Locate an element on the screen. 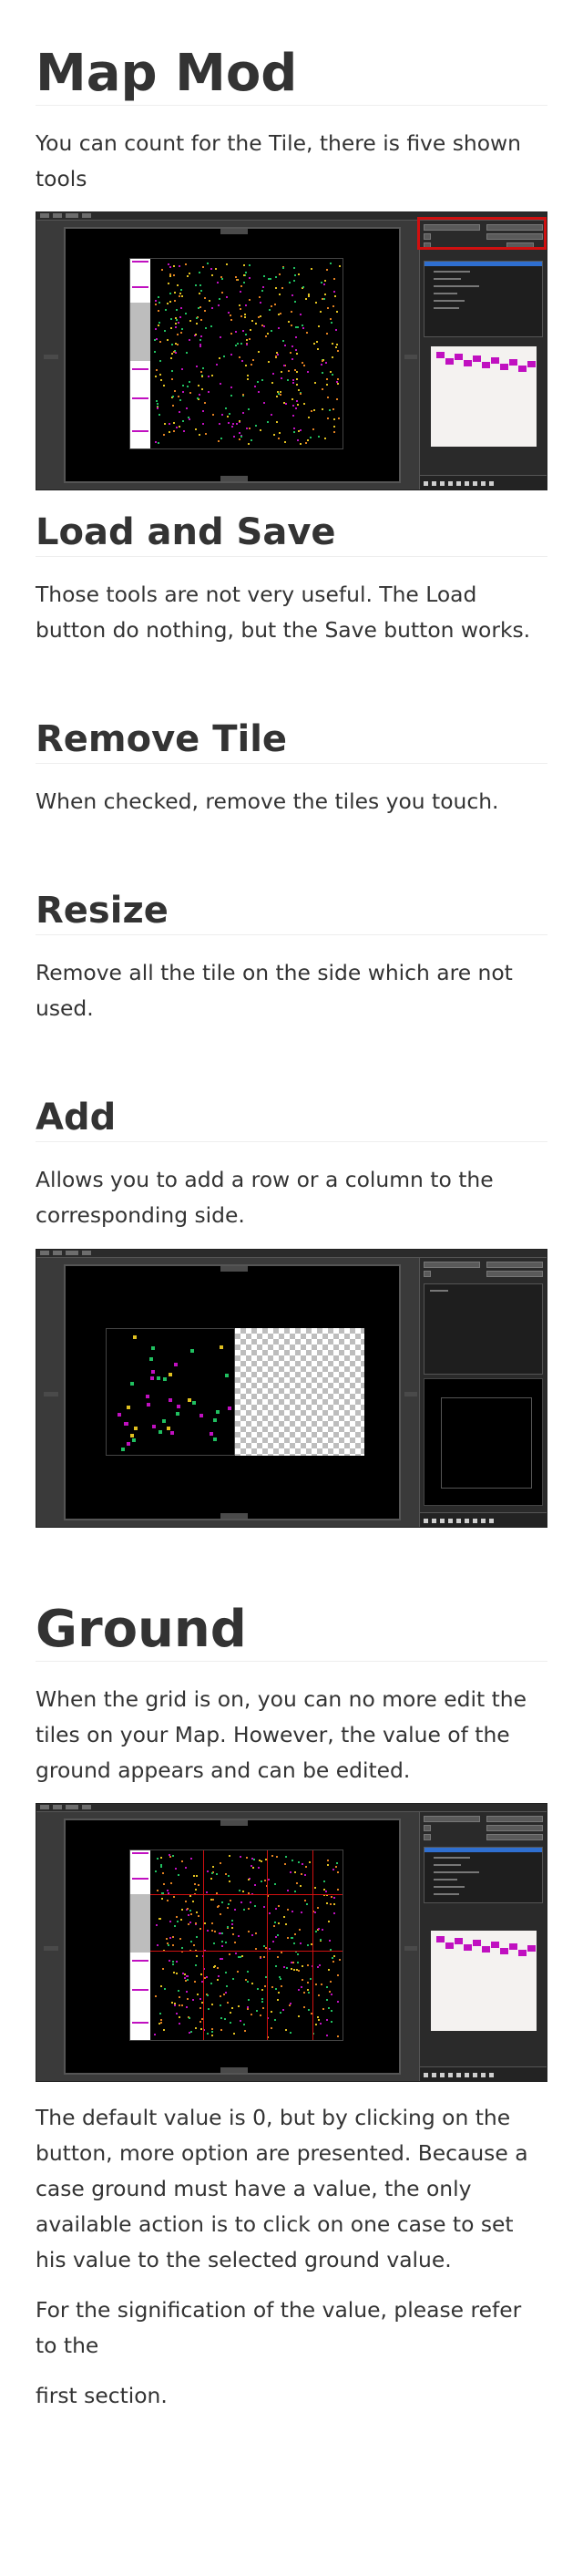  page-title: Map Mod is located at coordinates (291, 74).